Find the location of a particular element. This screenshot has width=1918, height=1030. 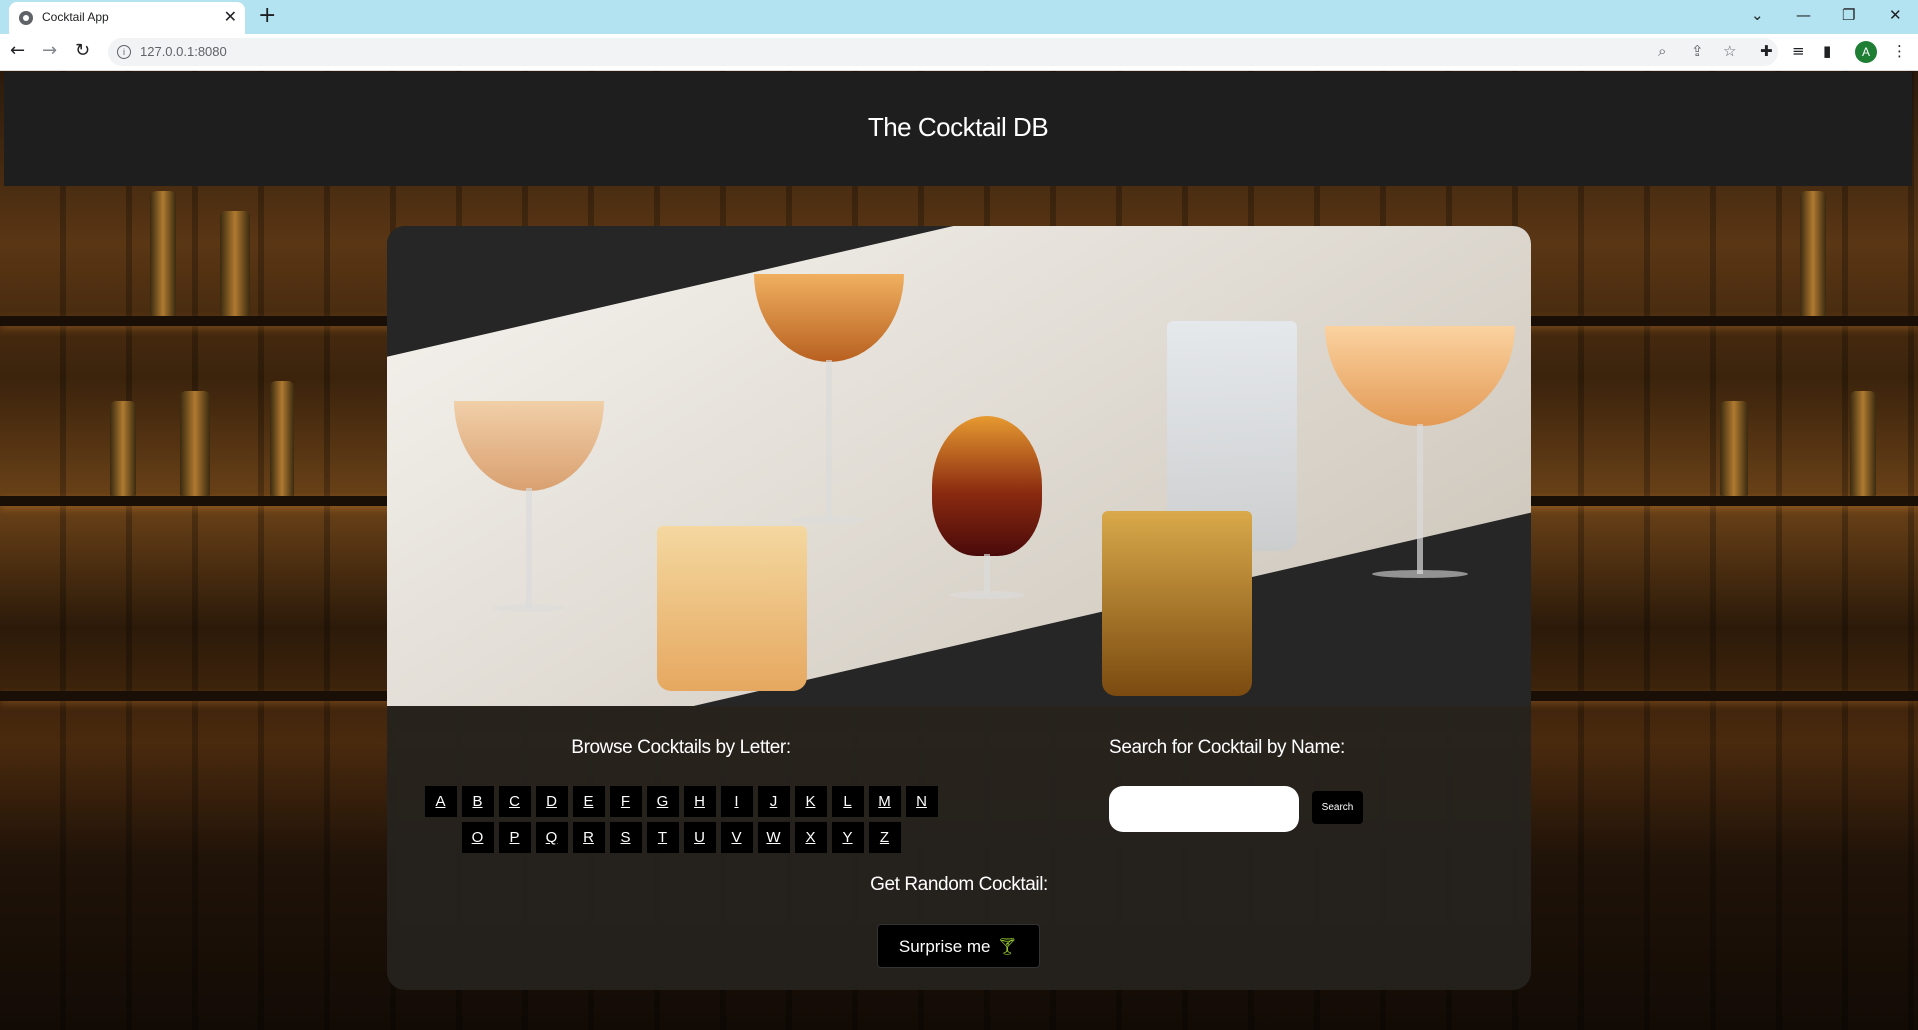

letter-buttons: ABCDEFGHIJKLMN OPQRSTUVWXYZ is located at coordinates (681, 822).